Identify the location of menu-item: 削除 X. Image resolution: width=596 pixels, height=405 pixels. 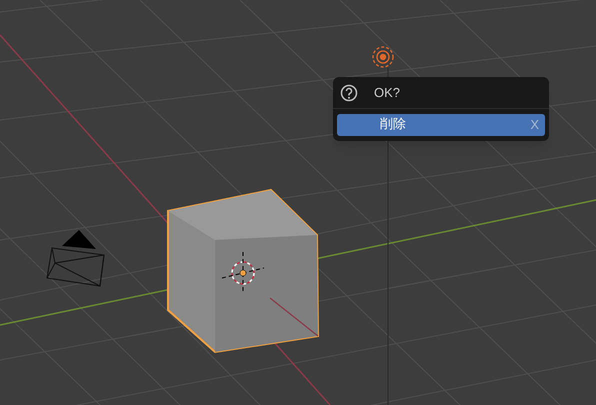
(441, 125).